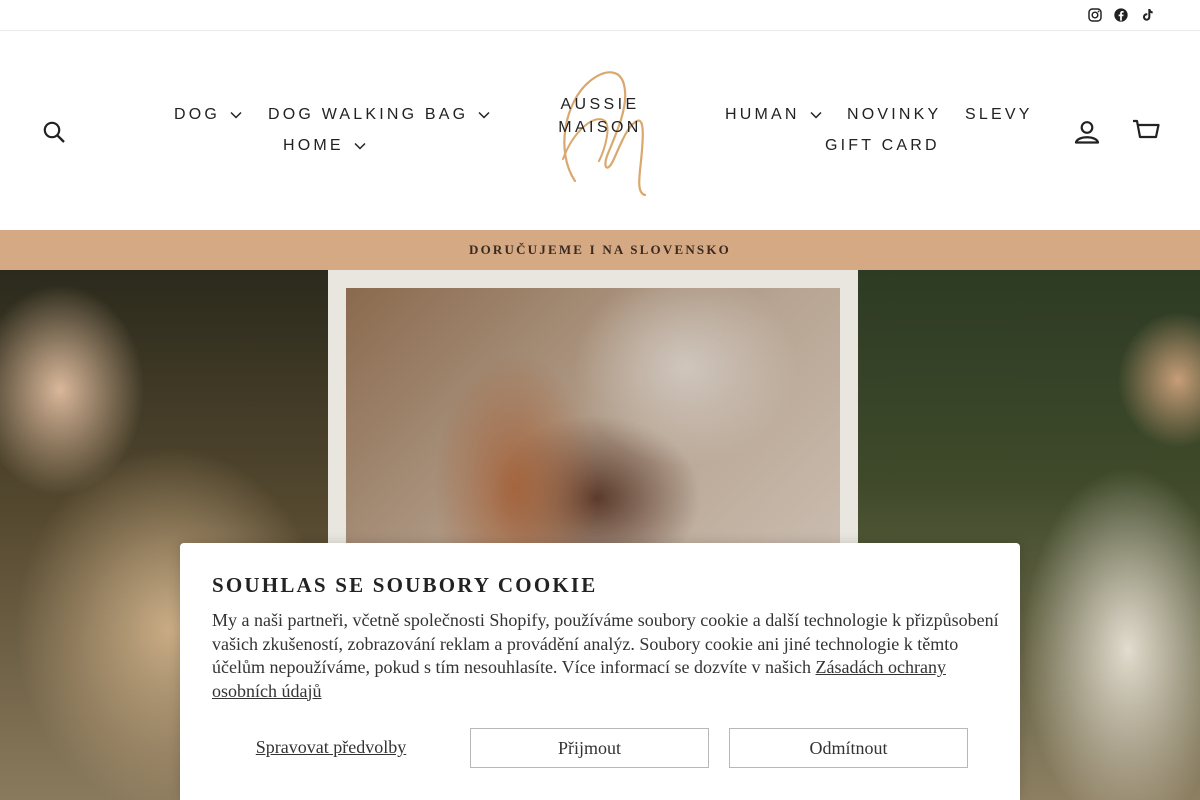 The image size is (1200, 800). What do you see at coordinates (1121, 15) in the screenshot?
I see `facebook-icon` at bounding box center [1121, 15].